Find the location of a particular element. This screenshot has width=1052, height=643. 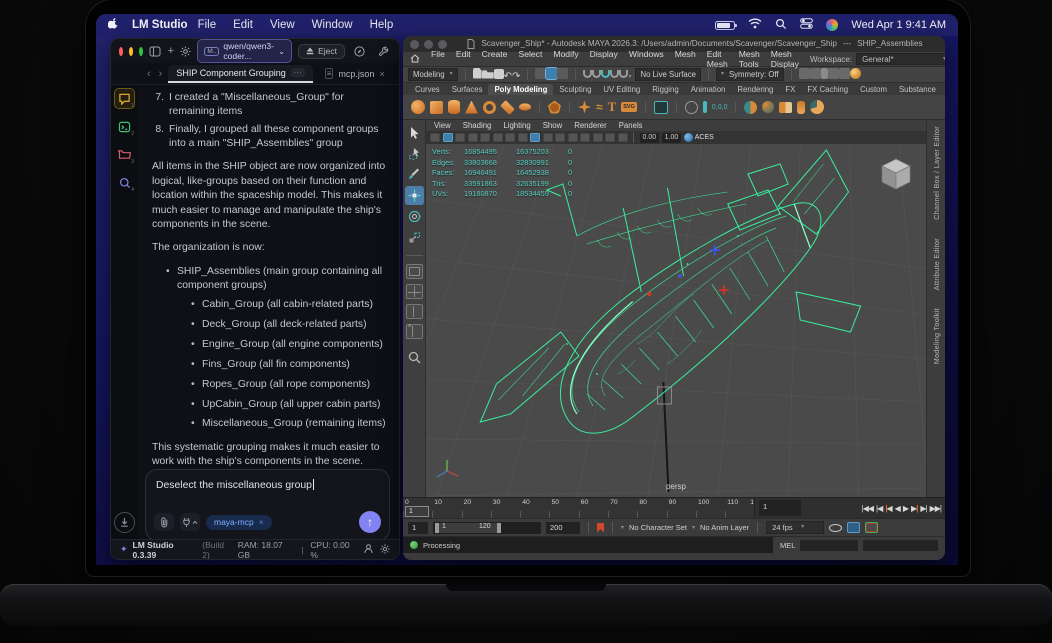

rotate-tool-icon is located at coordinates (414, 216).